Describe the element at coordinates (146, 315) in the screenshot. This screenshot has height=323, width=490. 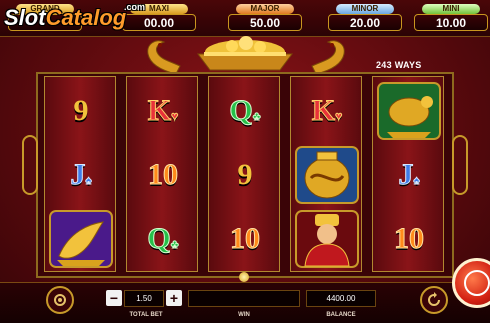
I see `total-bet-label: TOTAL BET` at that location.